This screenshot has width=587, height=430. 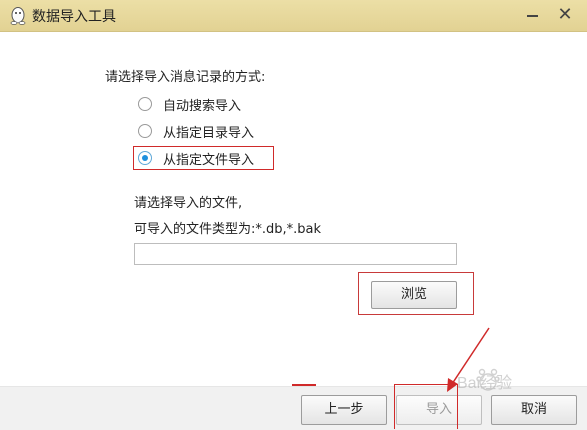 I want to click on baidu-jingyan-watermark: Bai经验, so click(x=484, y=380).